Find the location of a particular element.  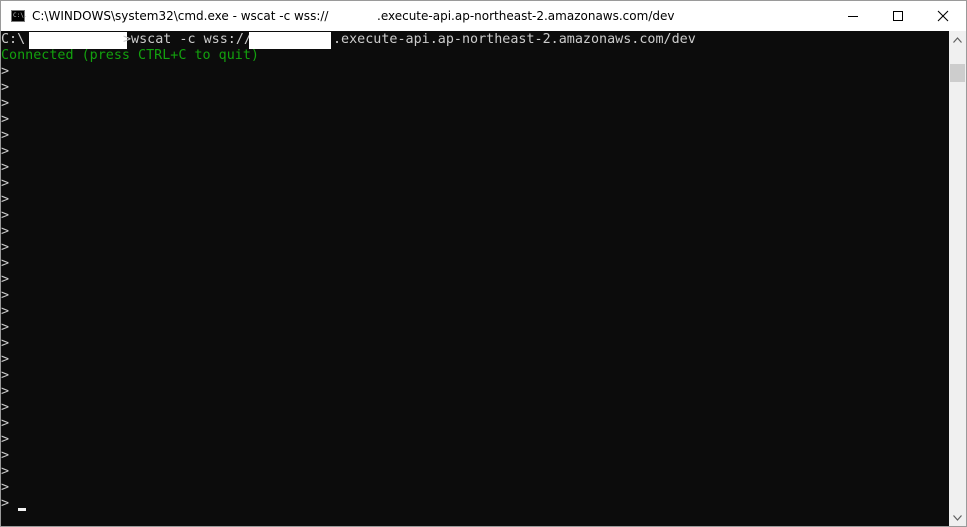

minimize-icon is located at coordinates (853, 16).